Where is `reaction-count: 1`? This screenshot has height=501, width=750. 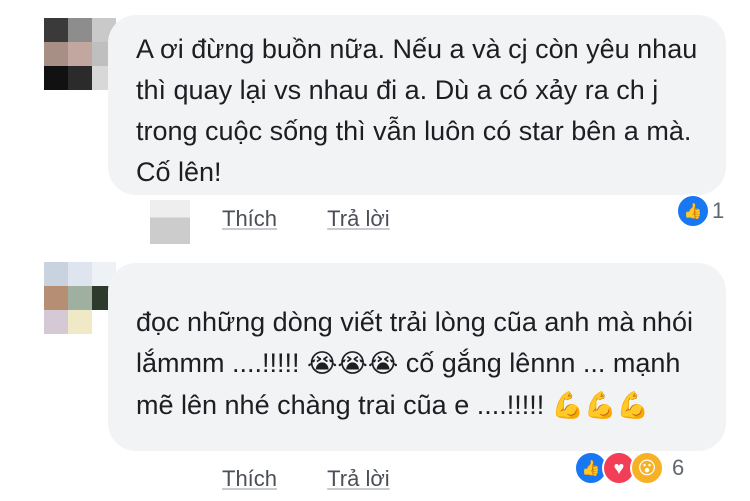
reaction-count: 1 is located at coordinates (718, 210).